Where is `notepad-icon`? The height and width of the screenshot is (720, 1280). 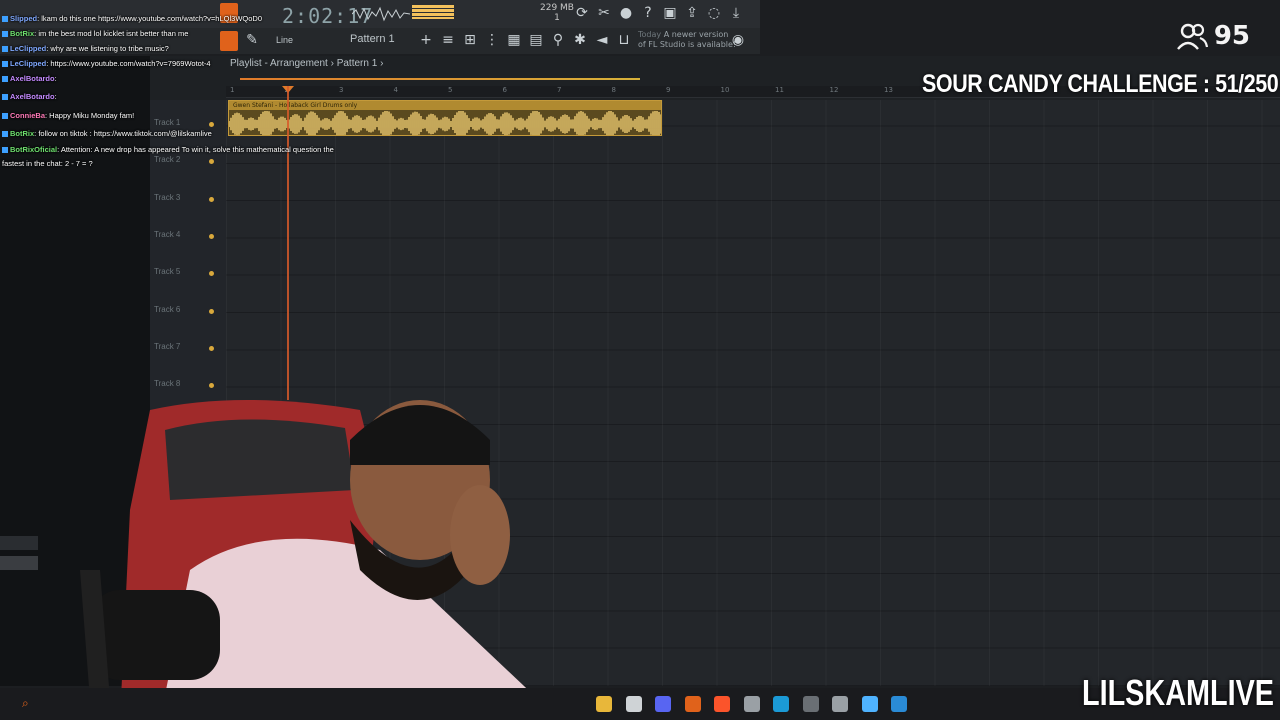 notepad-icon is located at coordinates (869, 704).